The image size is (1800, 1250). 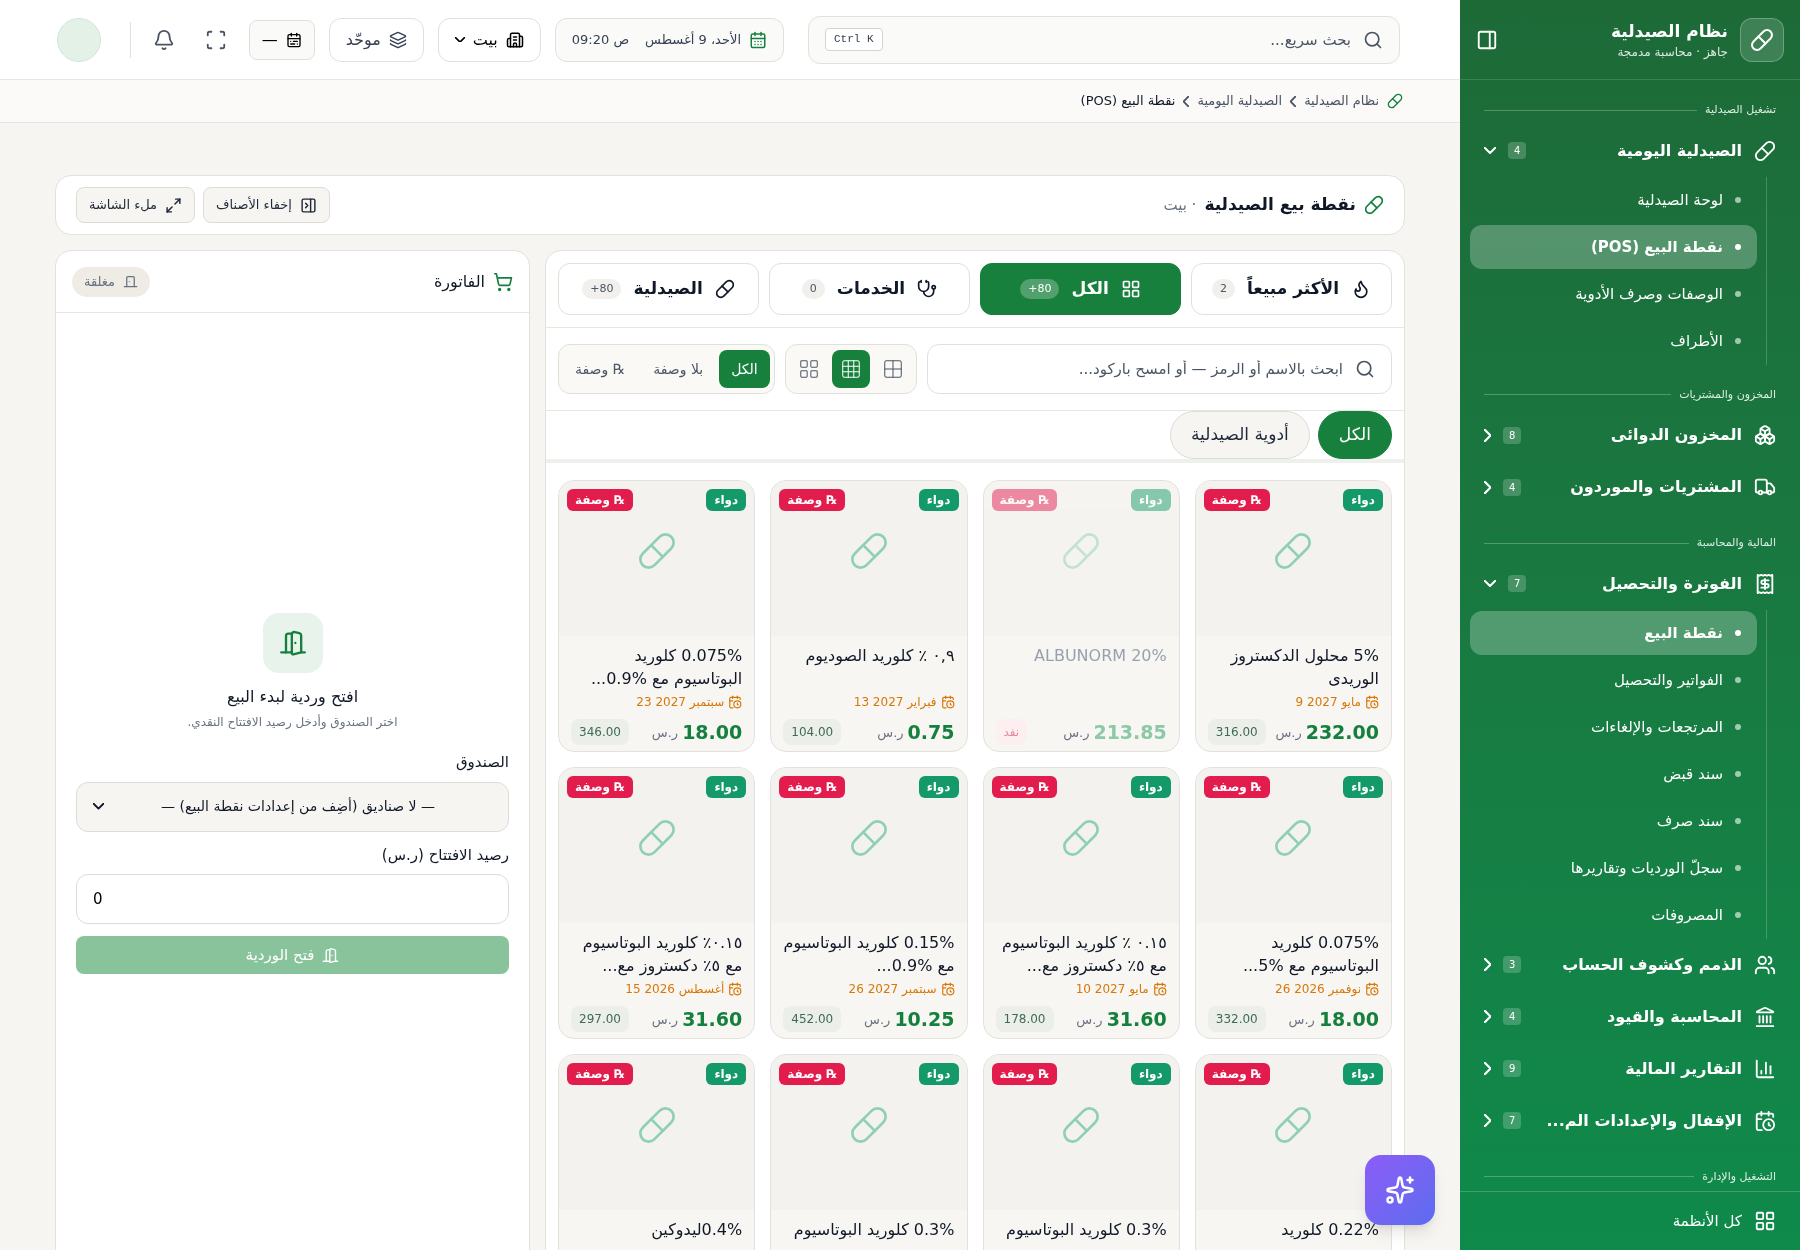 What do you see at coordinates (503, 281) in the screenshot?
I see `cart-icon` at bounding box center [503, 281].